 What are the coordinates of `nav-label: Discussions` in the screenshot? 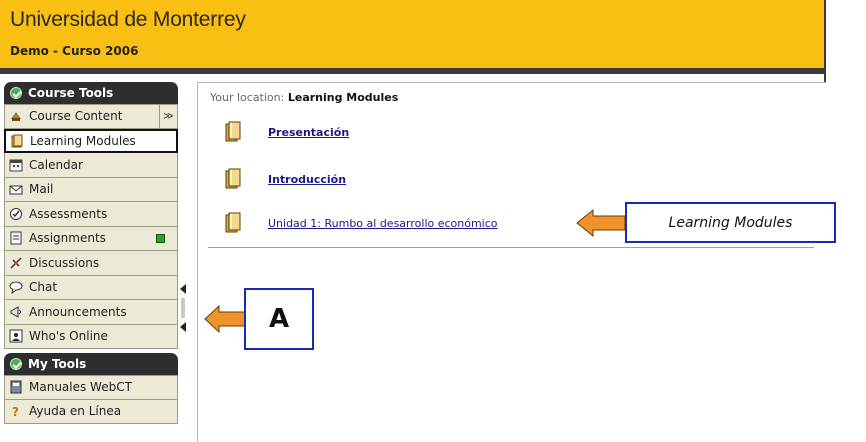 It's located at (64, 262).